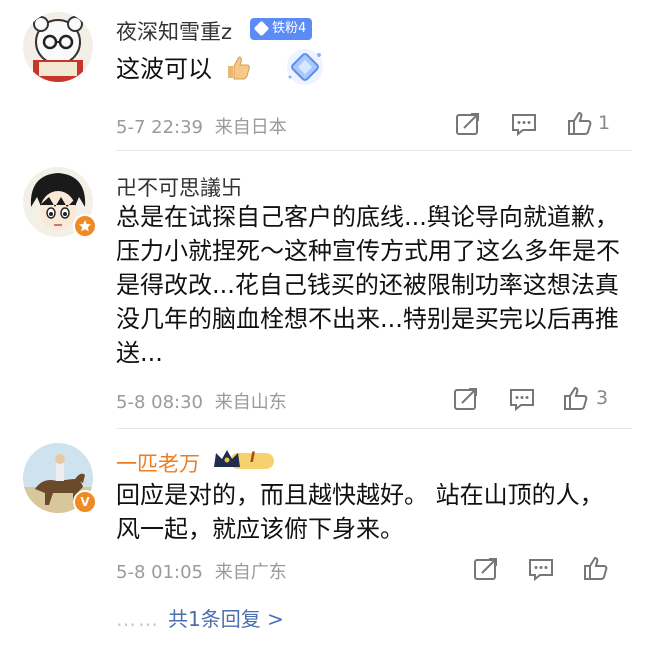 The image size is (660, 654). What do you see at coordinates (244, 460) in the screenshot?
I see `vip-crown-badge: I` at bounding box center [244, 460].